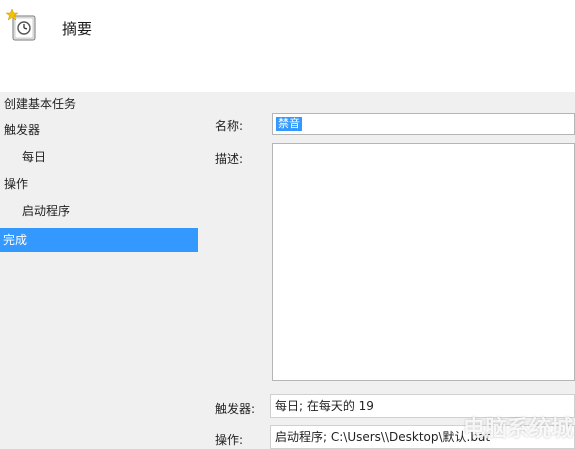 This screenshot has height=449, width=575. I want to click on step-trigger: 触发器, so click(22, 130).